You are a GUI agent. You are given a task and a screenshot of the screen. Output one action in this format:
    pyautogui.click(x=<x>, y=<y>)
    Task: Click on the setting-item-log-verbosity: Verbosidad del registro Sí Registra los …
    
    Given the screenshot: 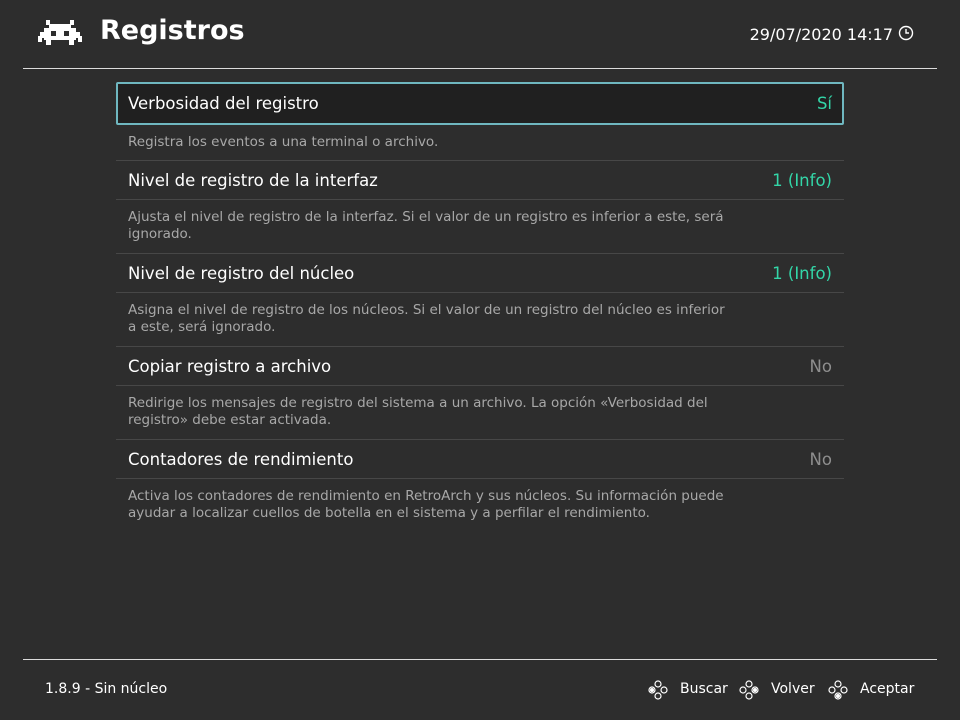 What is the action you would take?
    pyautogui.click(x=480, y=121)
    